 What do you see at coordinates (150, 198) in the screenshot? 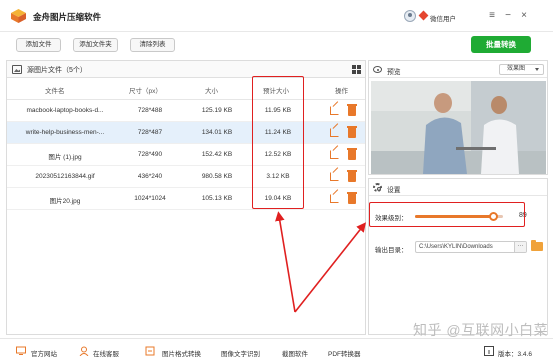
I see `file-dimension: 1024*1024` at bounding box center [150, 198].